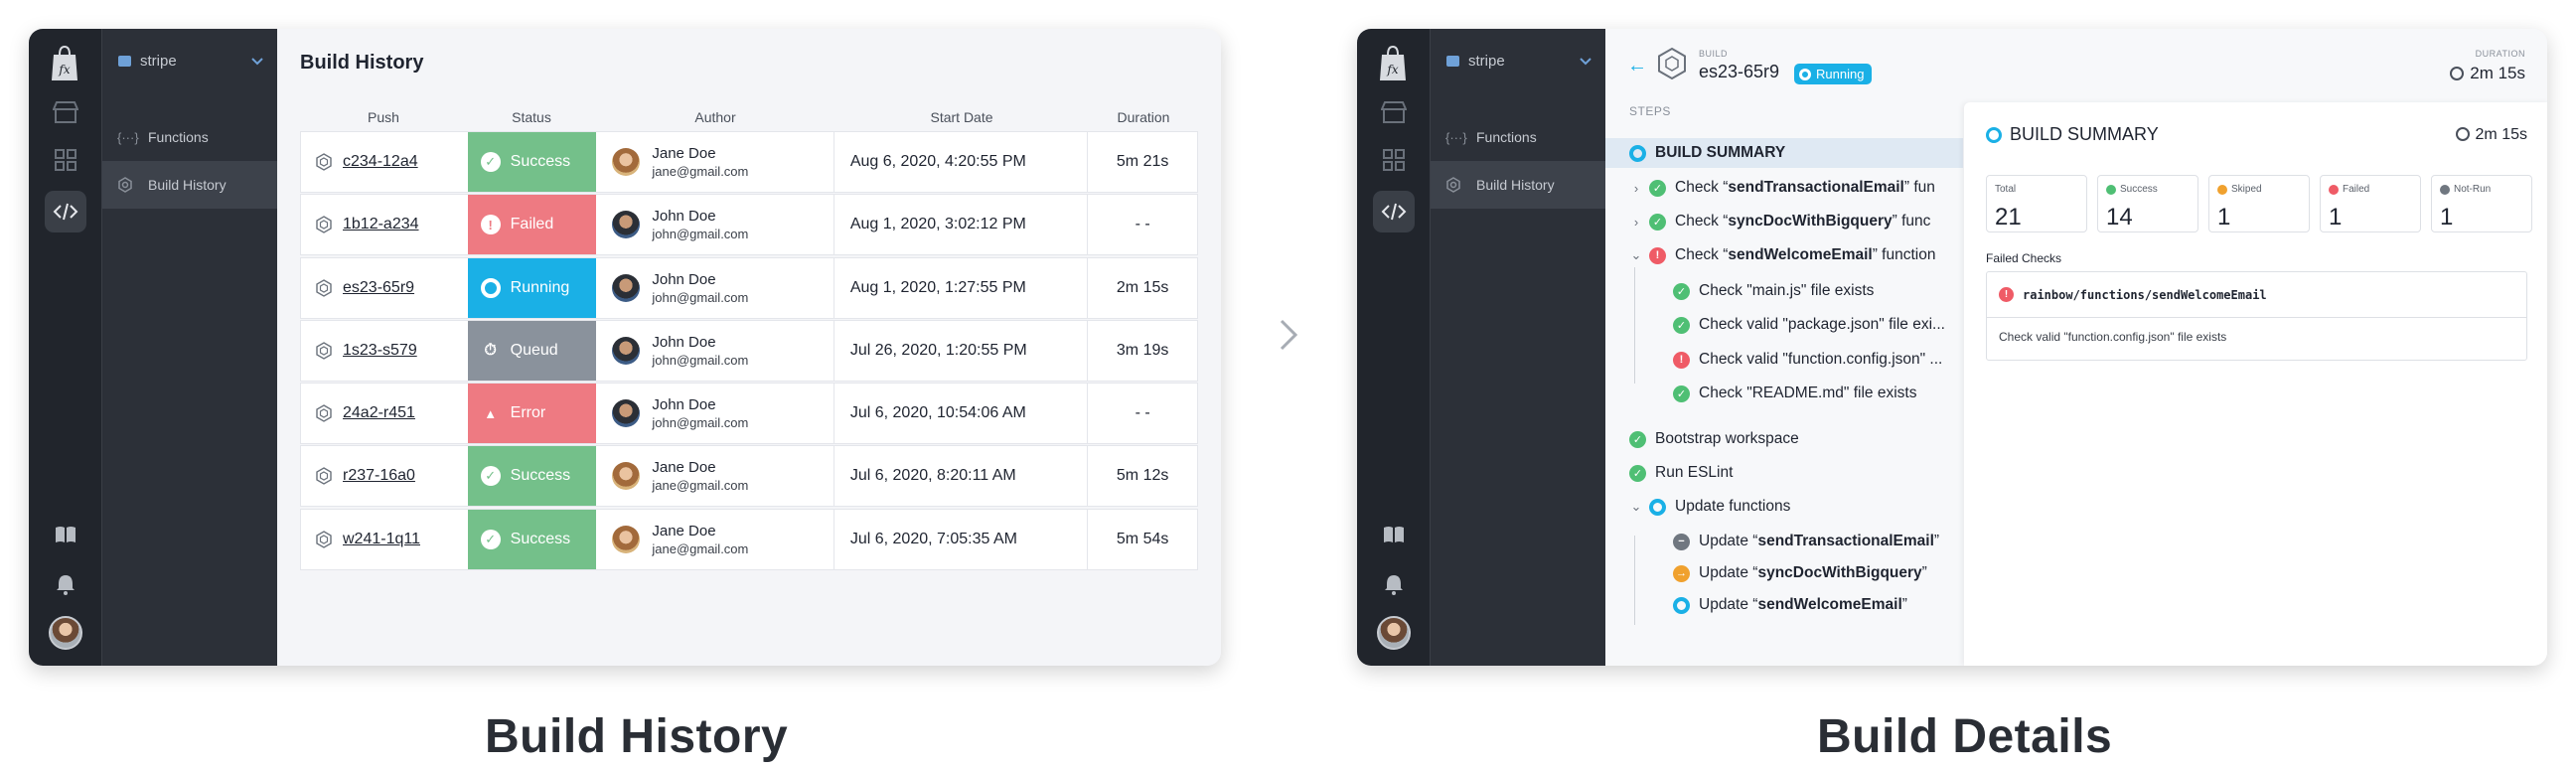  What do you see at coordinates (1784, 188) in the screenshot?
I see `step-item: › ✓ Check “sendTransactionalEmail” fun` at bounding box center [1784, 188].